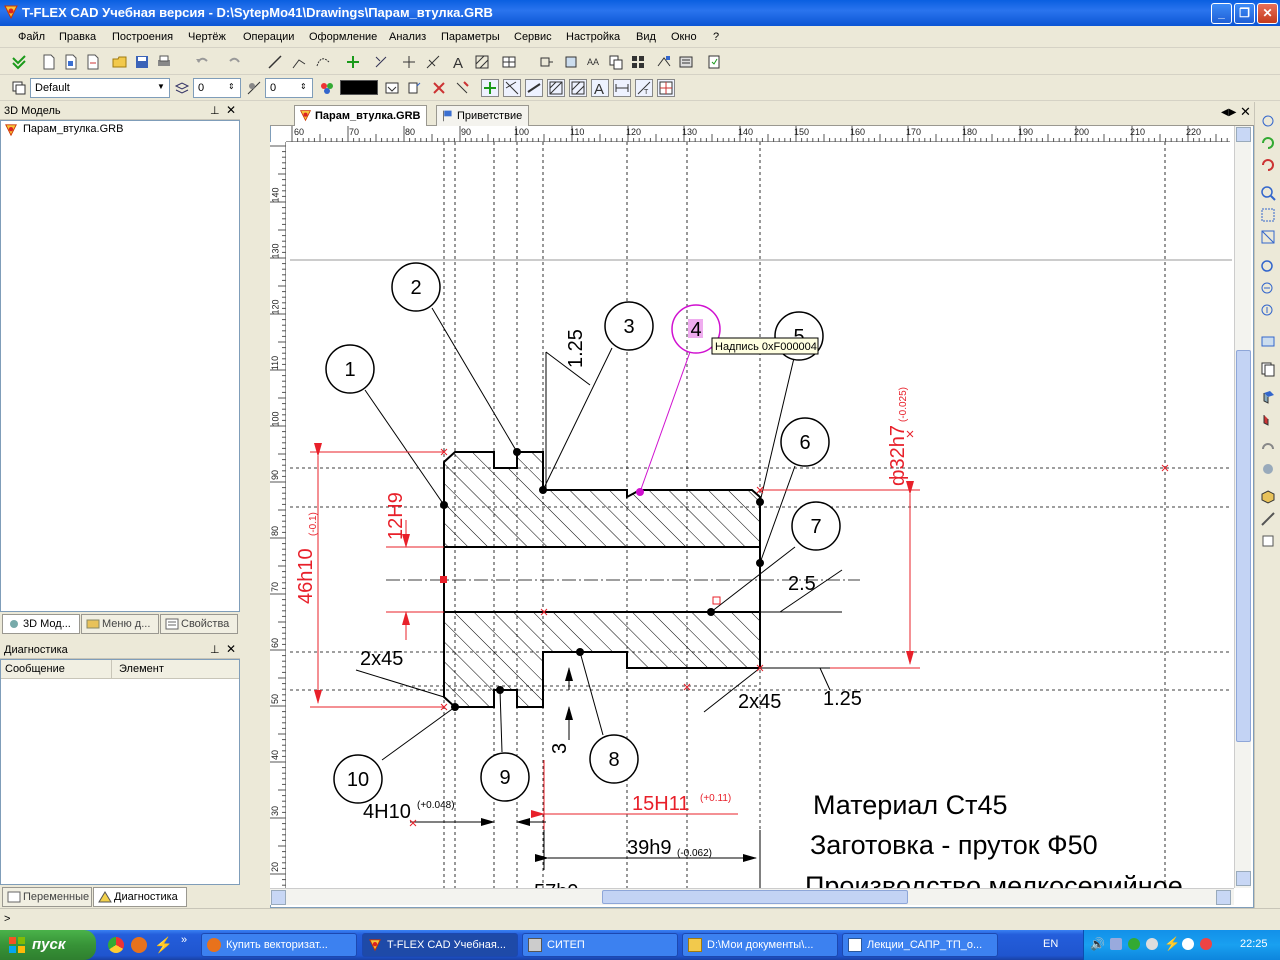  What do you see at coordinates (1223, 897) in the screenshot?
I see `scroll-right-button` at bounding box center [1223, 897].